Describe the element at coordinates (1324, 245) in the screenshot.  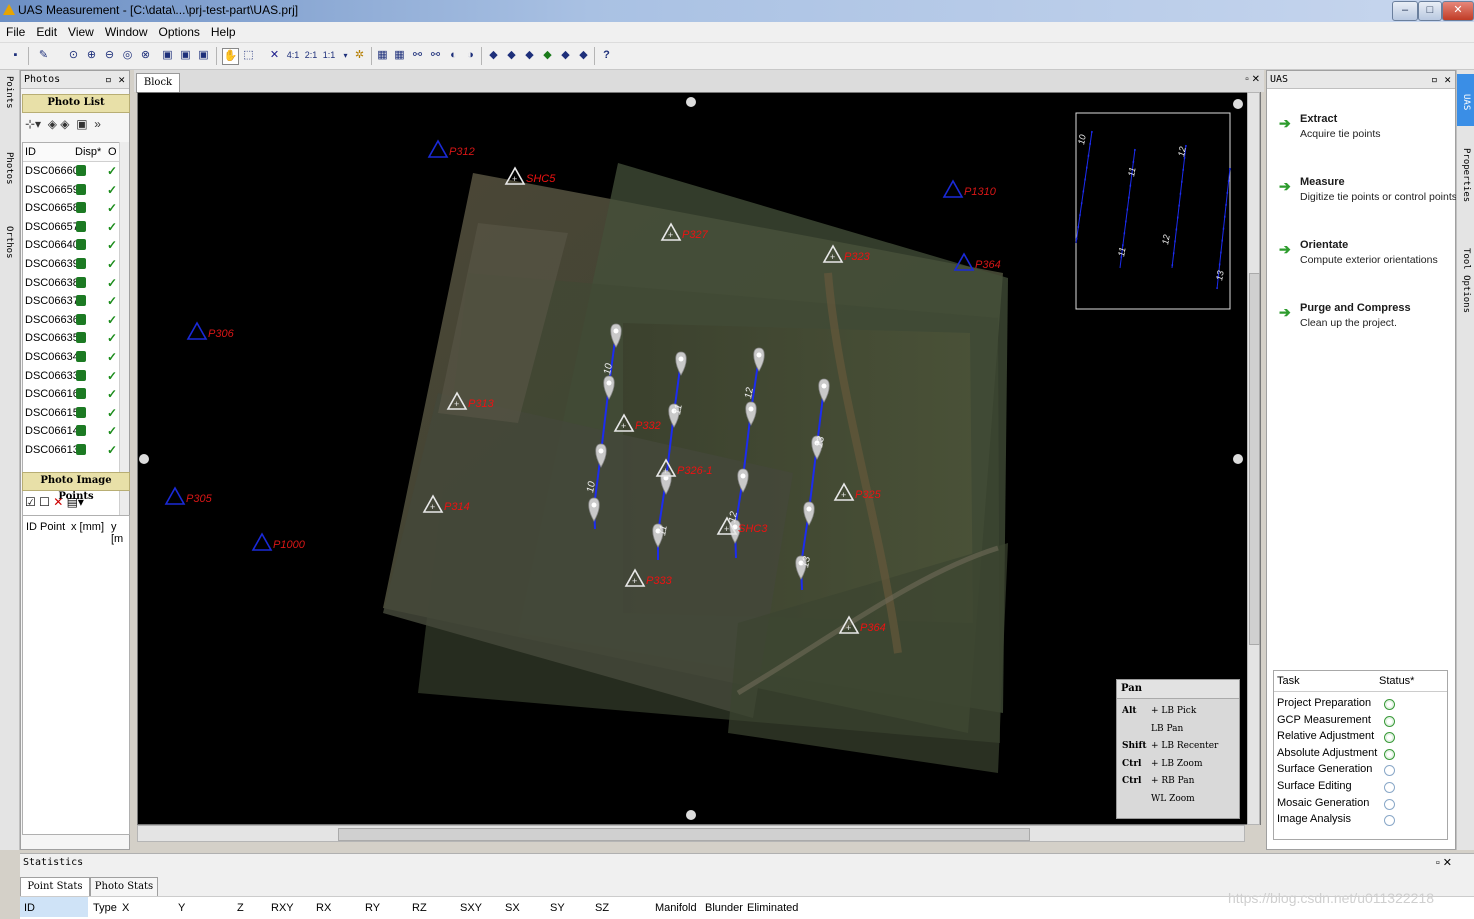
I see `uas-orientate-label: Orientate` at that location.